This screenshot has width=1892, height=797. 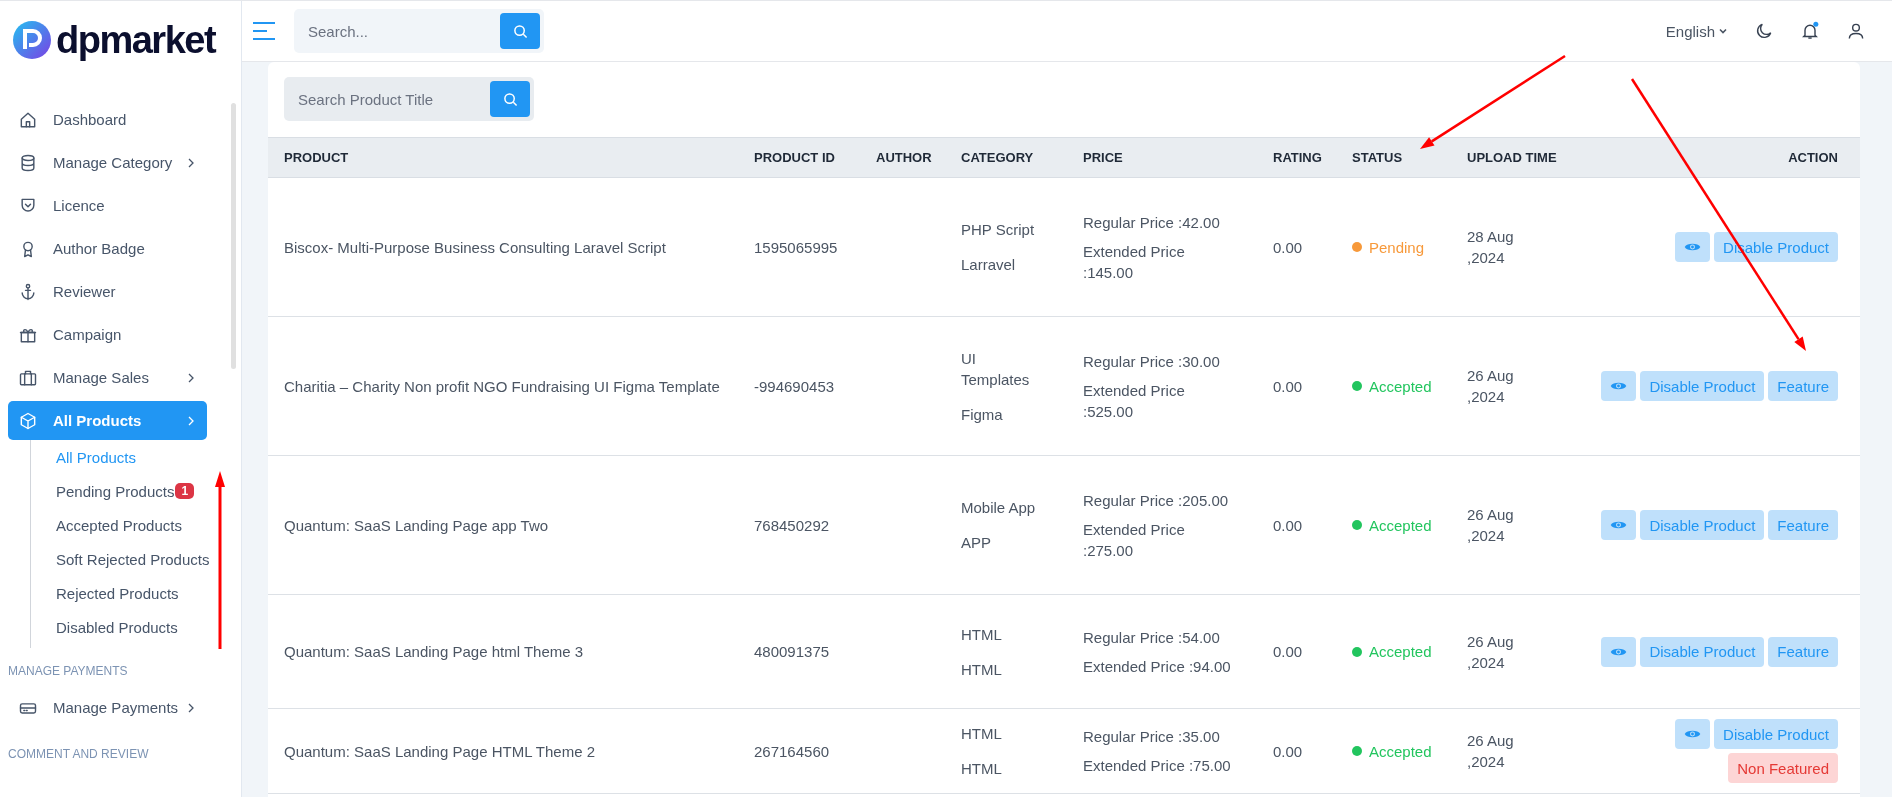 What do you see at coordinates (1810, 31) in the screenshot?
I see `notification-bell-icon` at bounding box center [1810, 31].